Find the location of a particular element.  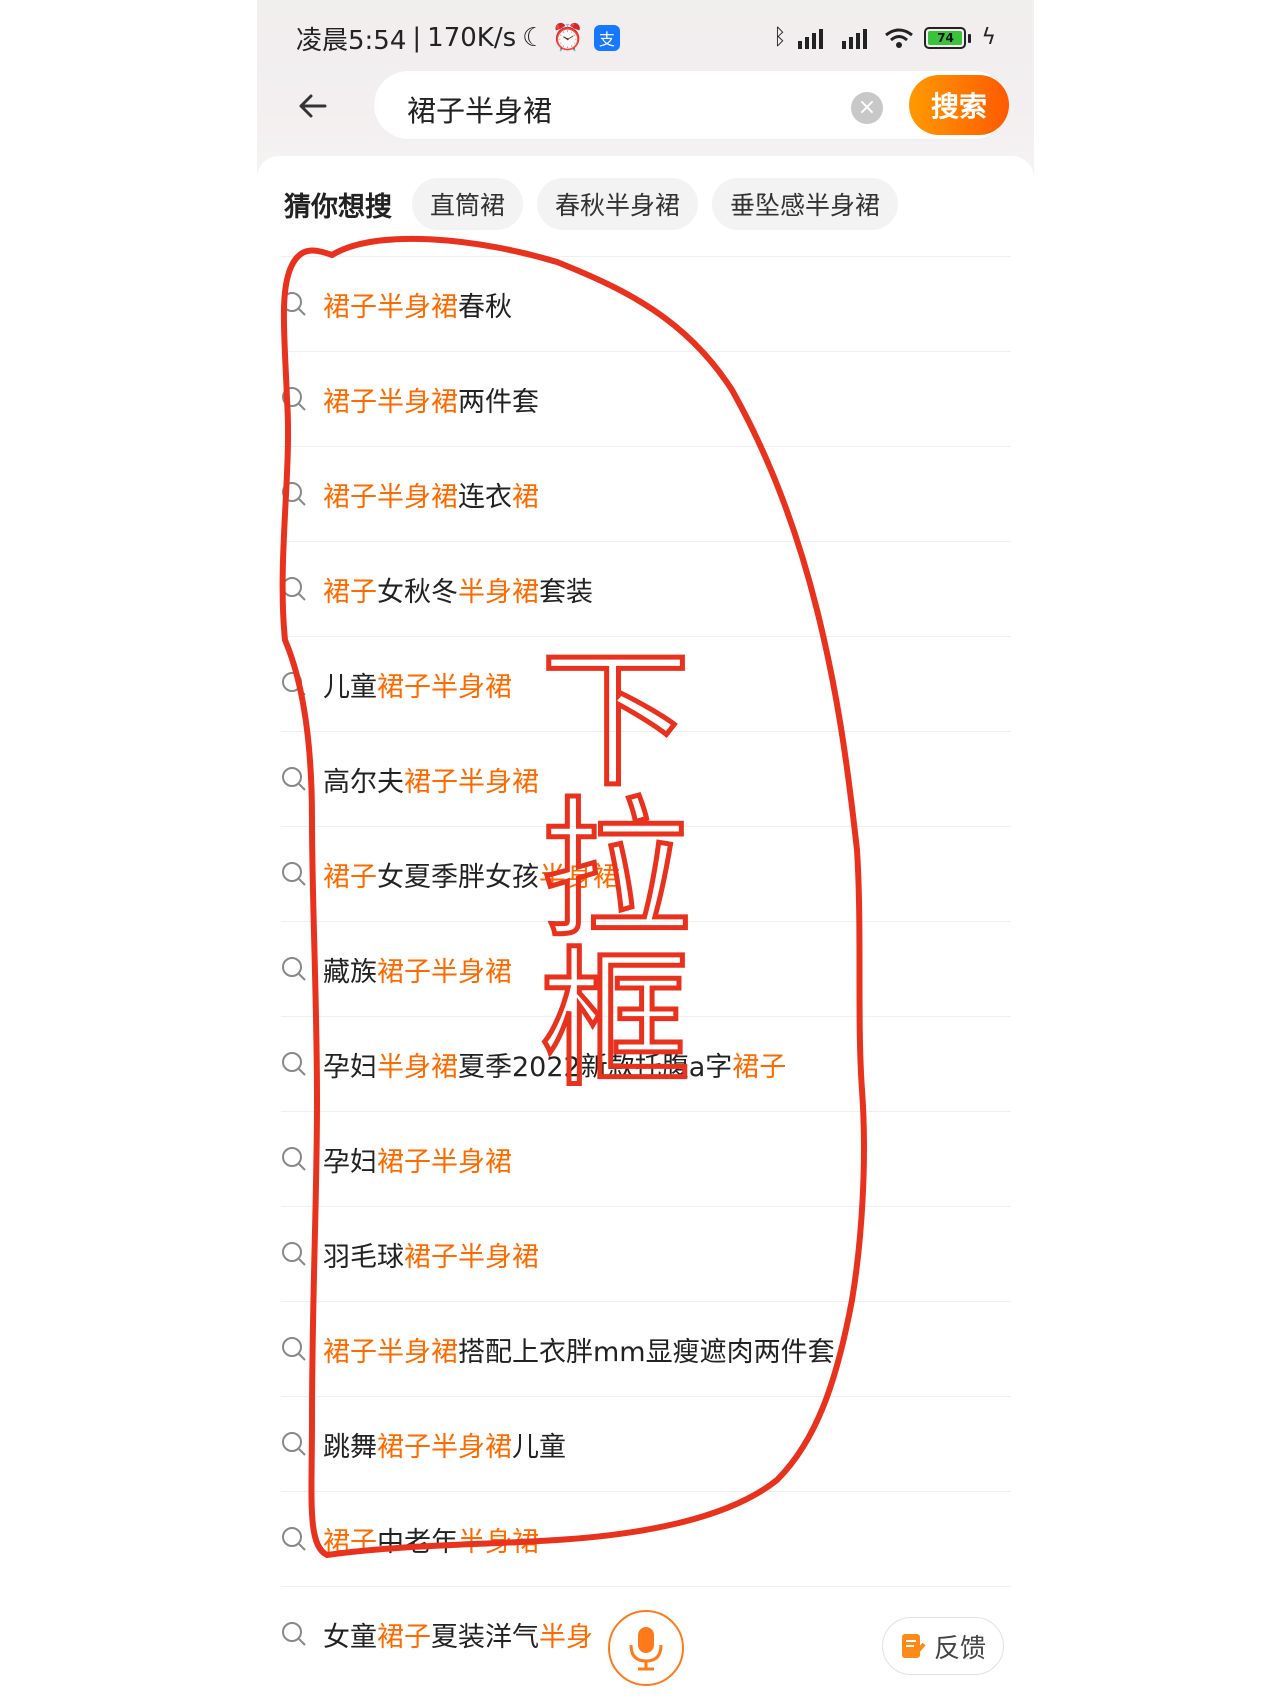

clear-icon: × is located at coordinates (867, 108).